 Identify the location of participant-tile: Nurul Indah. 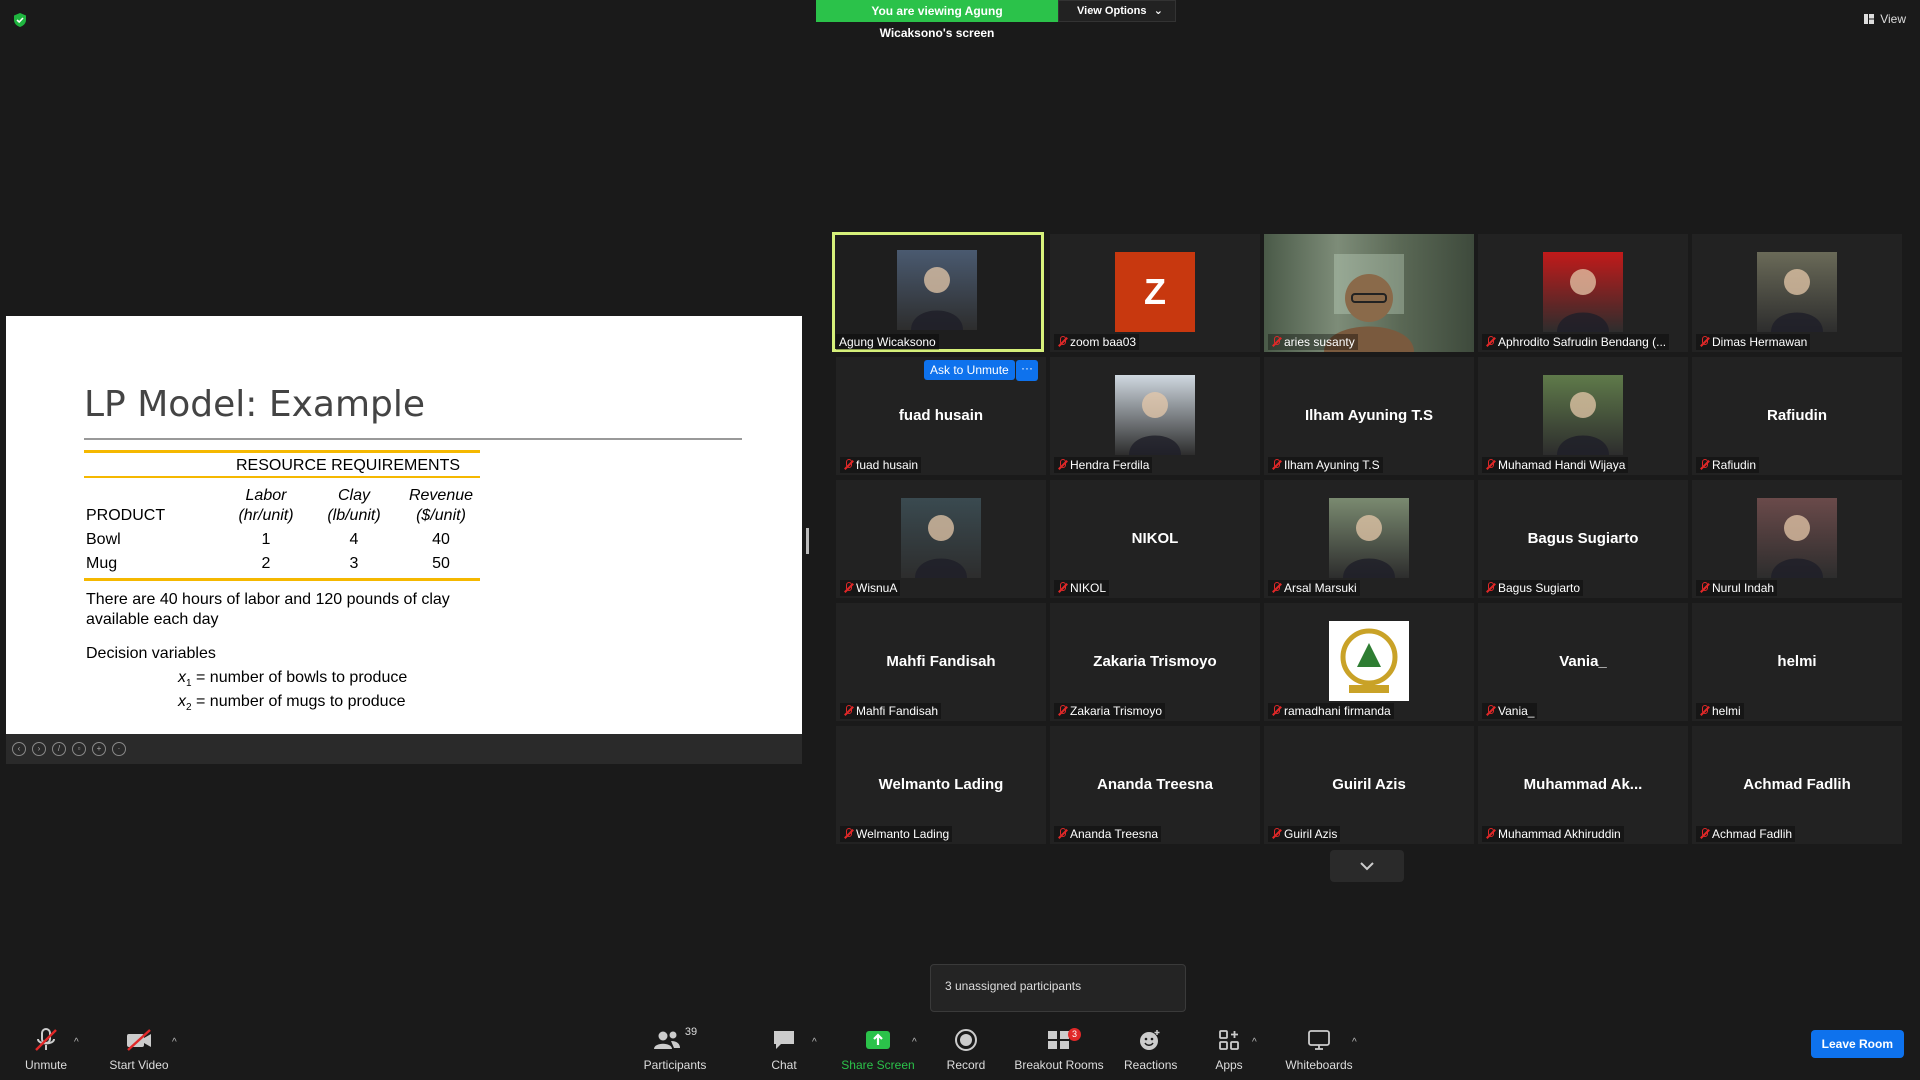
(1797, 539).